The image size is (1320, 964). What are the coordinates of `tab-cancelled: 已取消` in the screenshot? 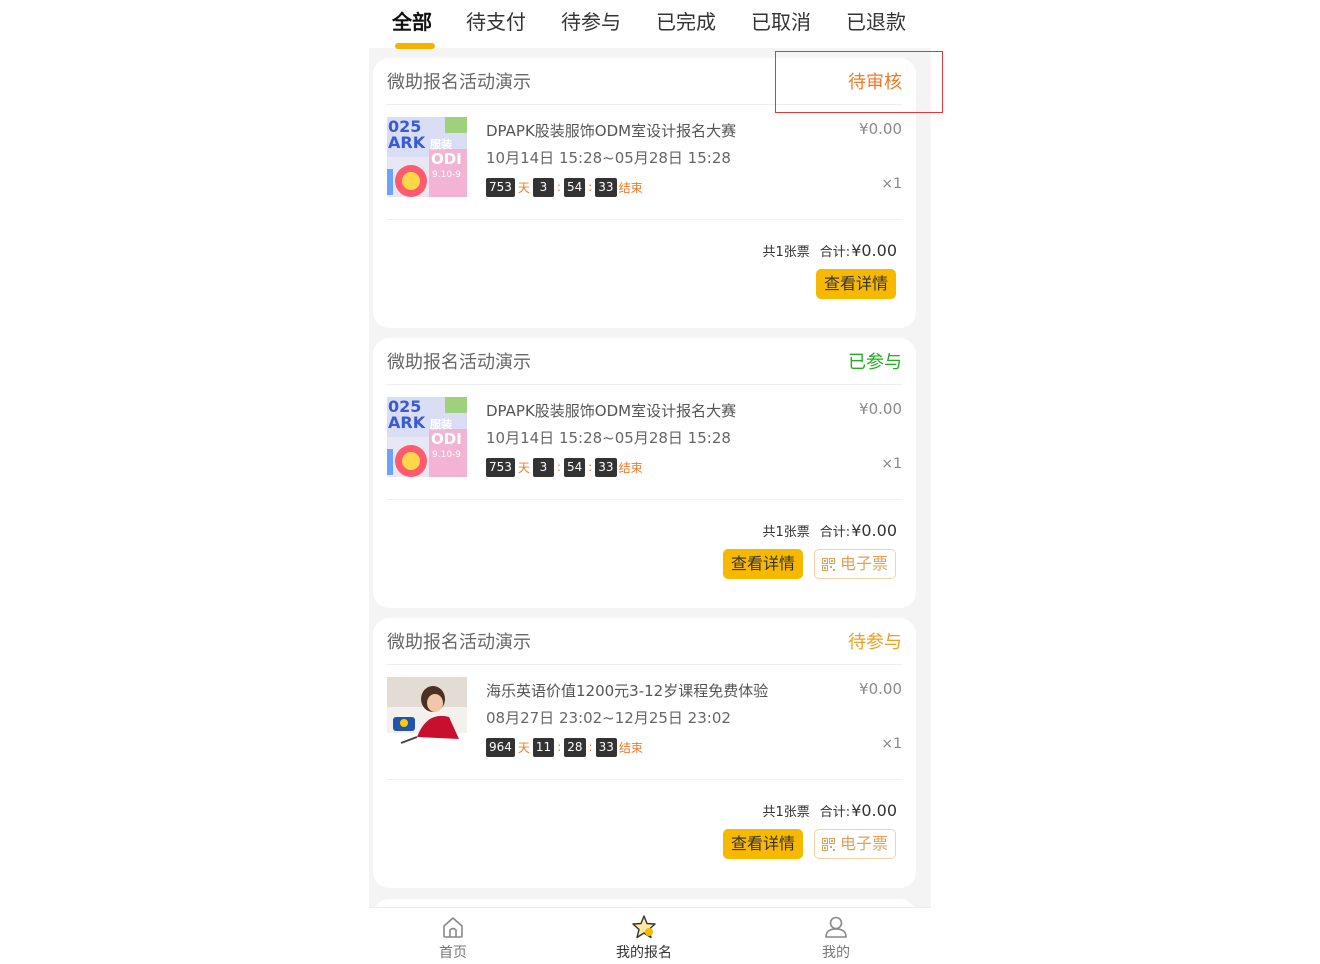 It's located at (781, 22).